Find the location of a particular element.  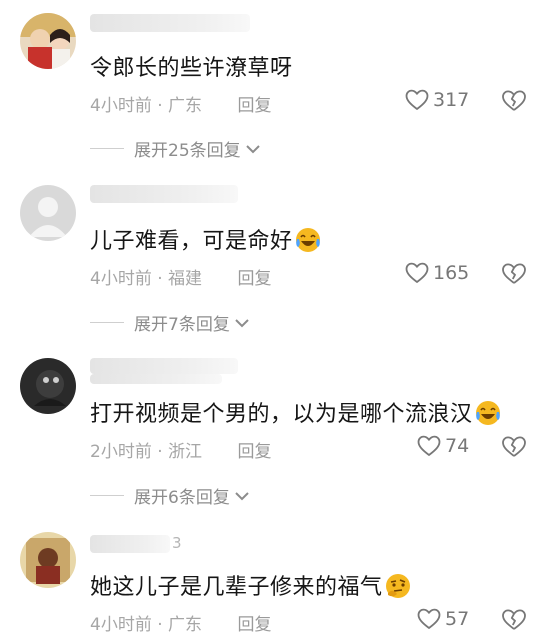

comment-meta: 4小时前 · 福建 回复 is located at coordinates (181, 279).